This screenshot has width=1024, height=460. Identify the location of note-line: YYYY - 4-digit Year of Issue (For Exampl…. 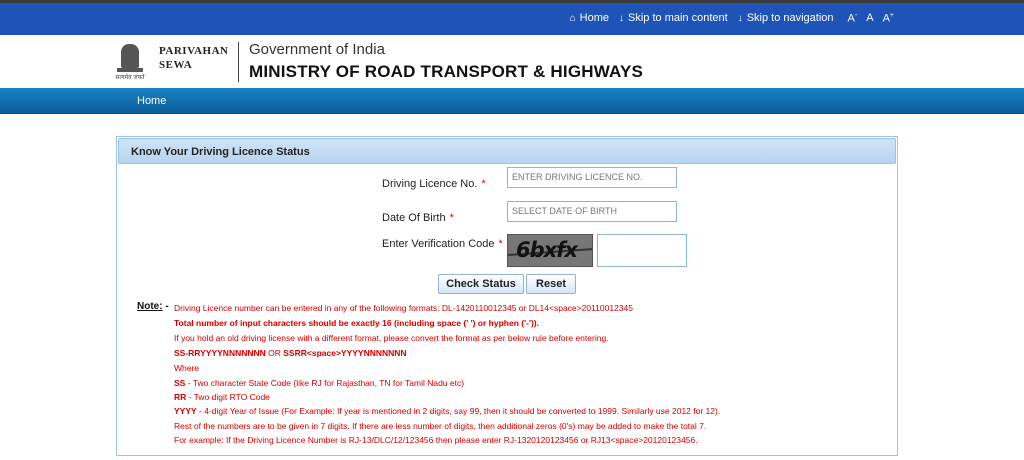
(447, 411).